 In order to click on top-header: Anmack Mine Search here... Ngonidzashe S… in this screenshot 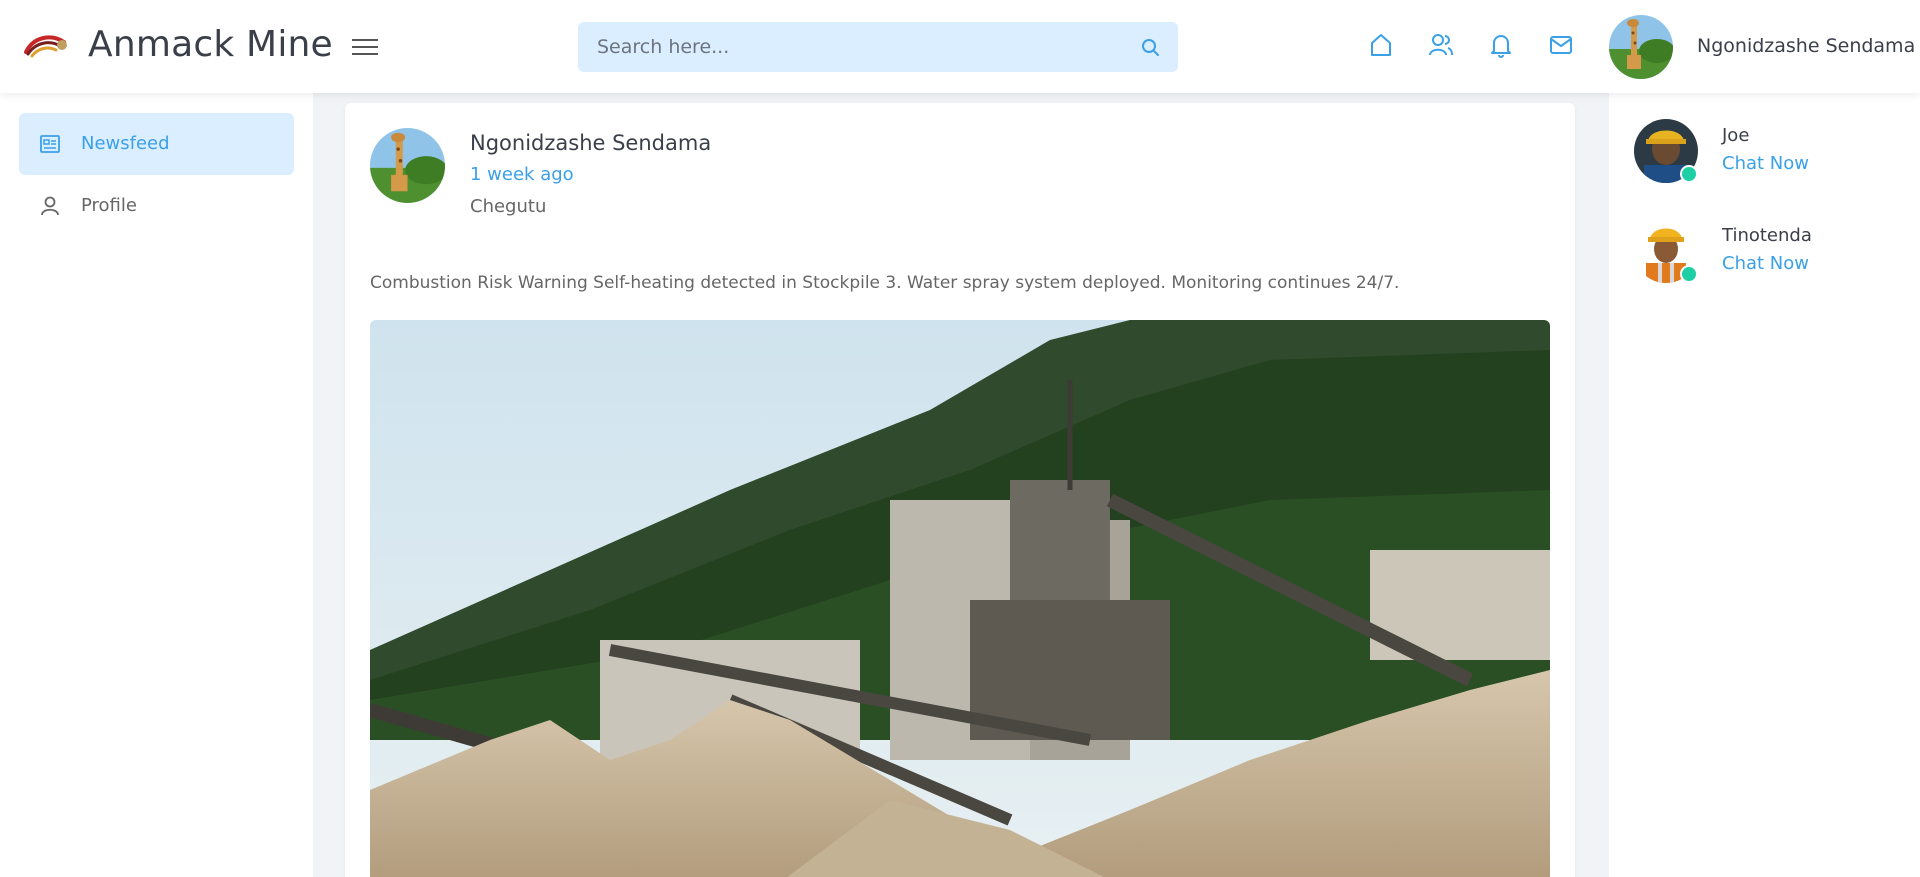, I will do `click(960, 46)`.